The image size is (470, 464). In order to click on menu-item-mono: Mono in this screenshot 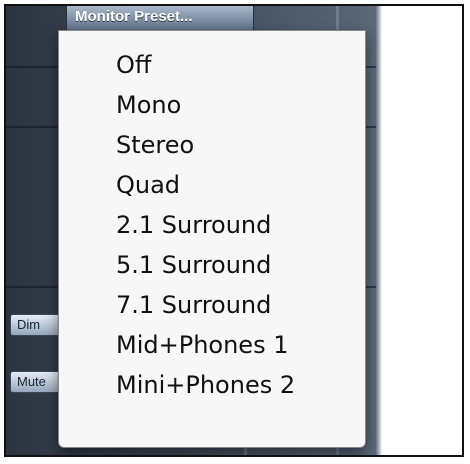, I will do `click(212, 105)`.